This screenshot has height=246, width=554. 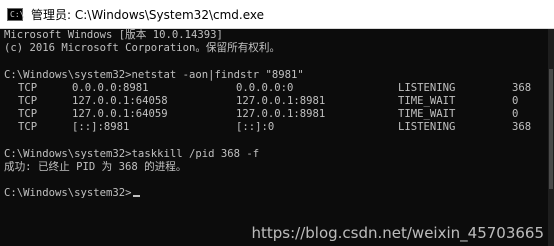 I want to click on console-line: 成功: 已终止 PID 为 368 的进程。, so click(x=95, y=166).